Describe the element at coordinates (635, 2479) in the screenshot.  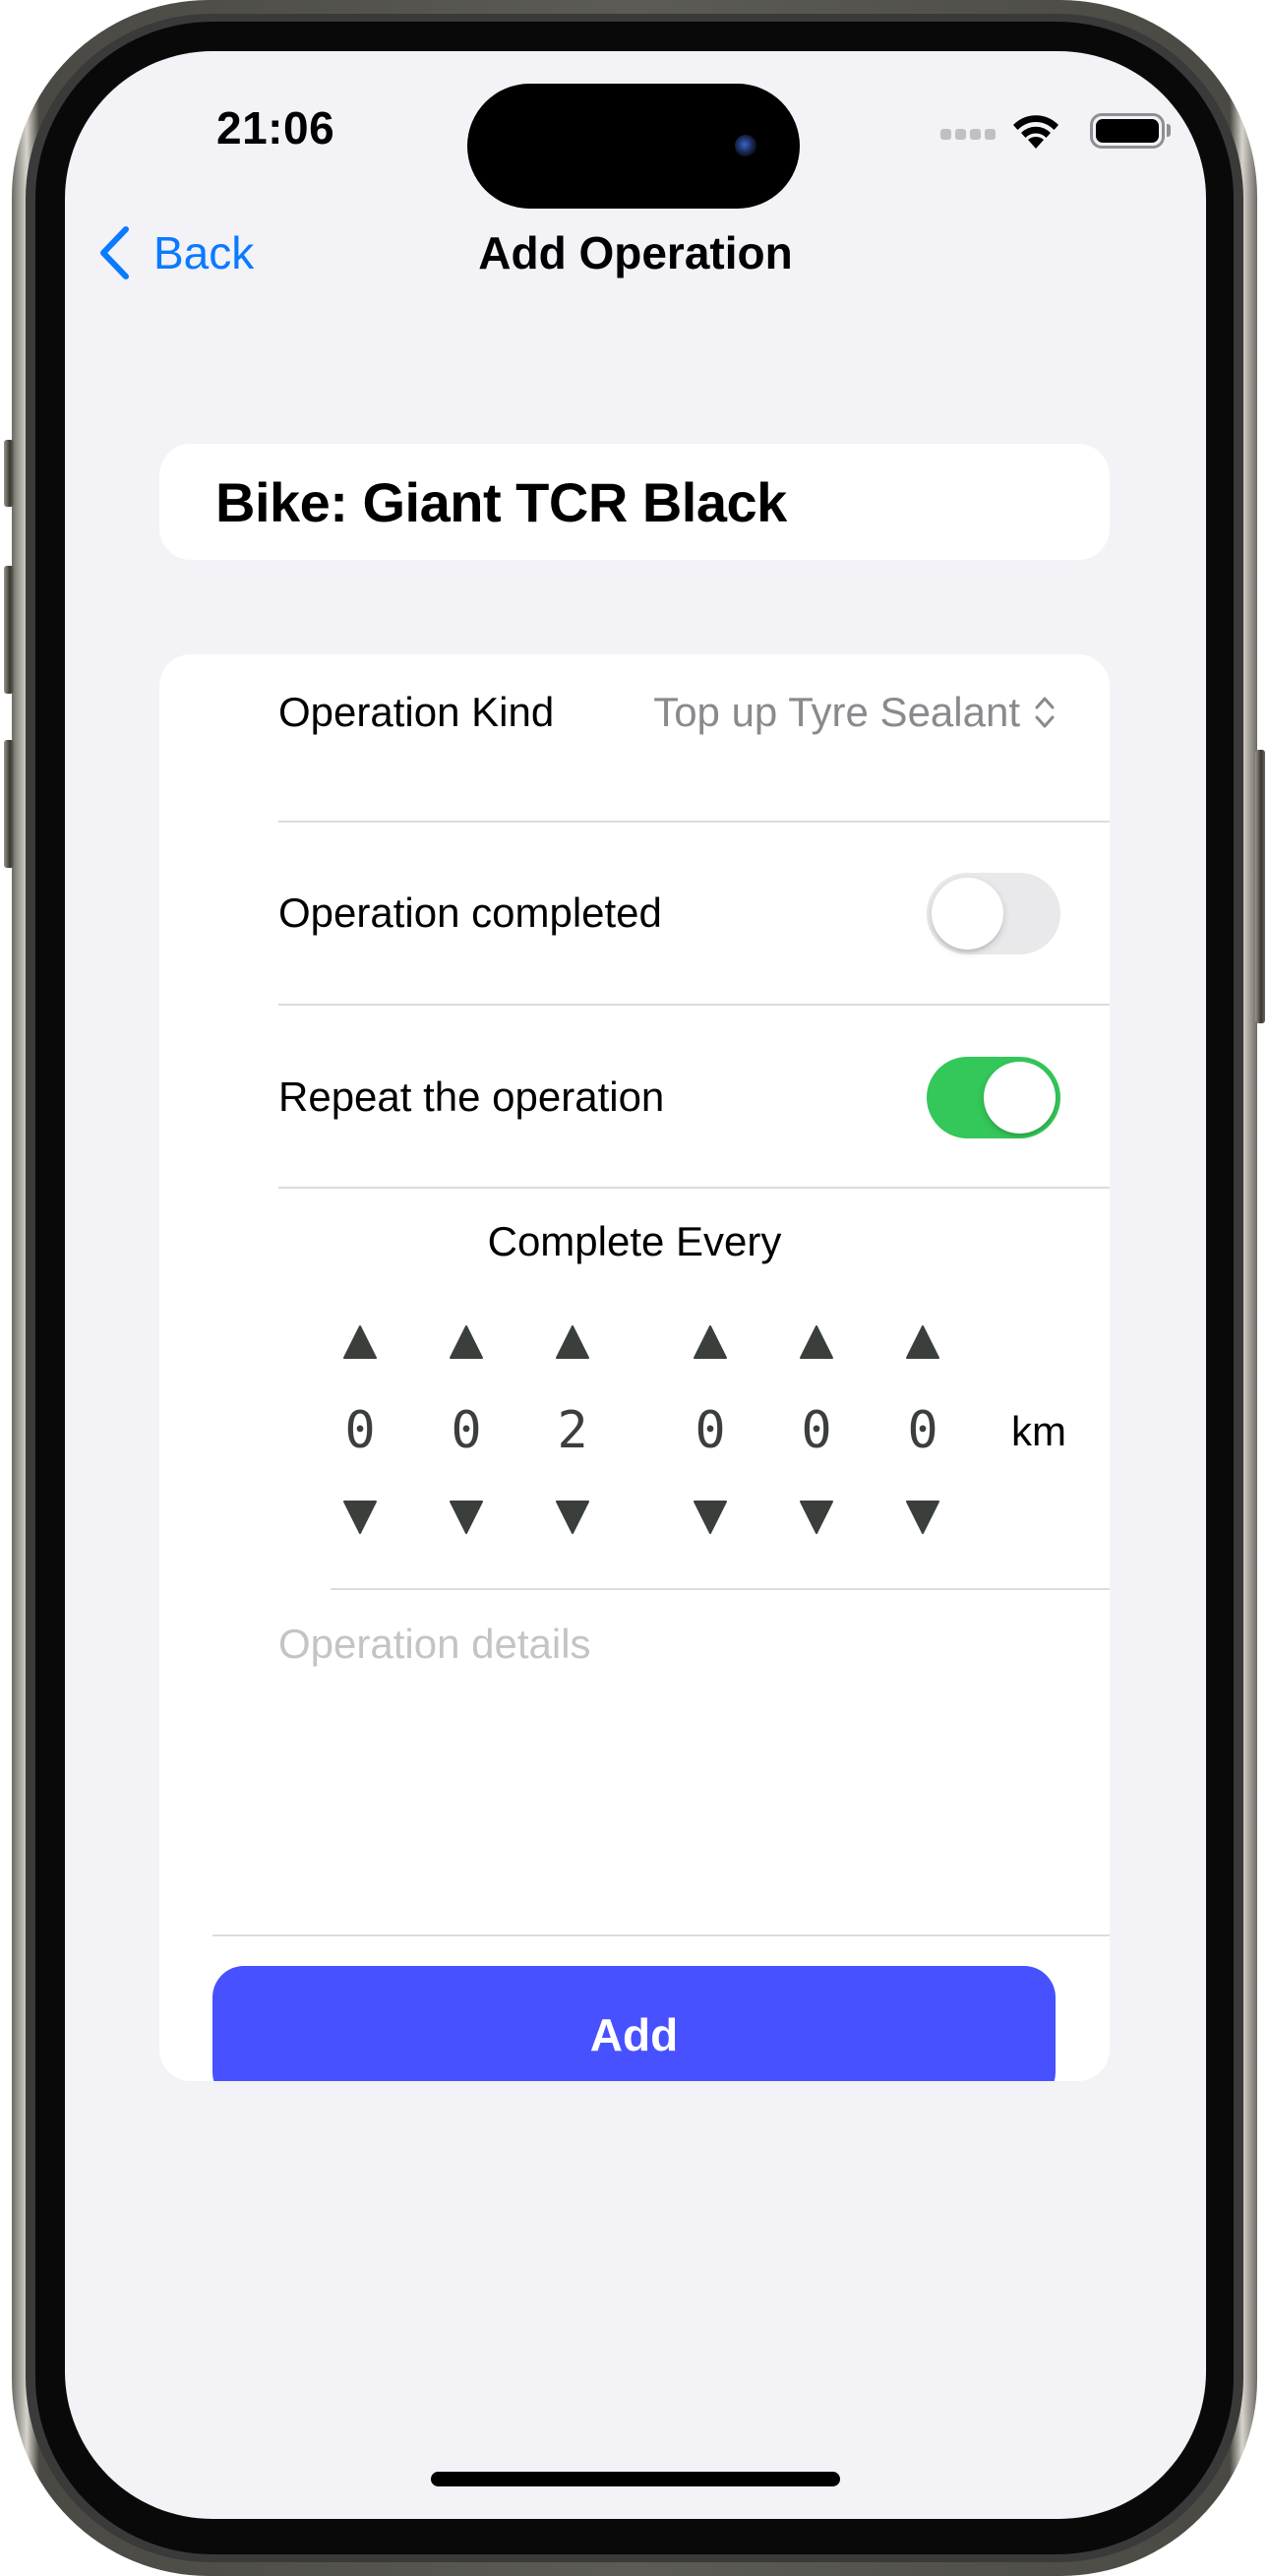
I see `home-indicator` at that location.